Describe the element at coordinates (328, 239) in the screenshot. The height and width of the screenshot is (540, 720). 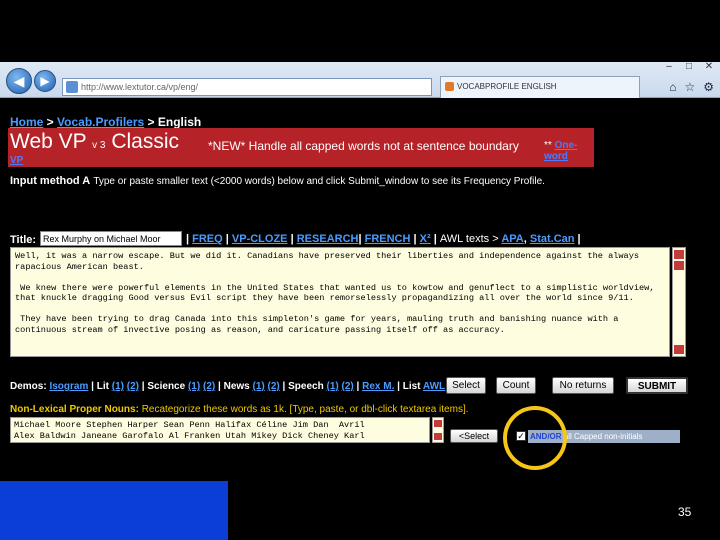
I see `research-link: RESEARCH` at that location.